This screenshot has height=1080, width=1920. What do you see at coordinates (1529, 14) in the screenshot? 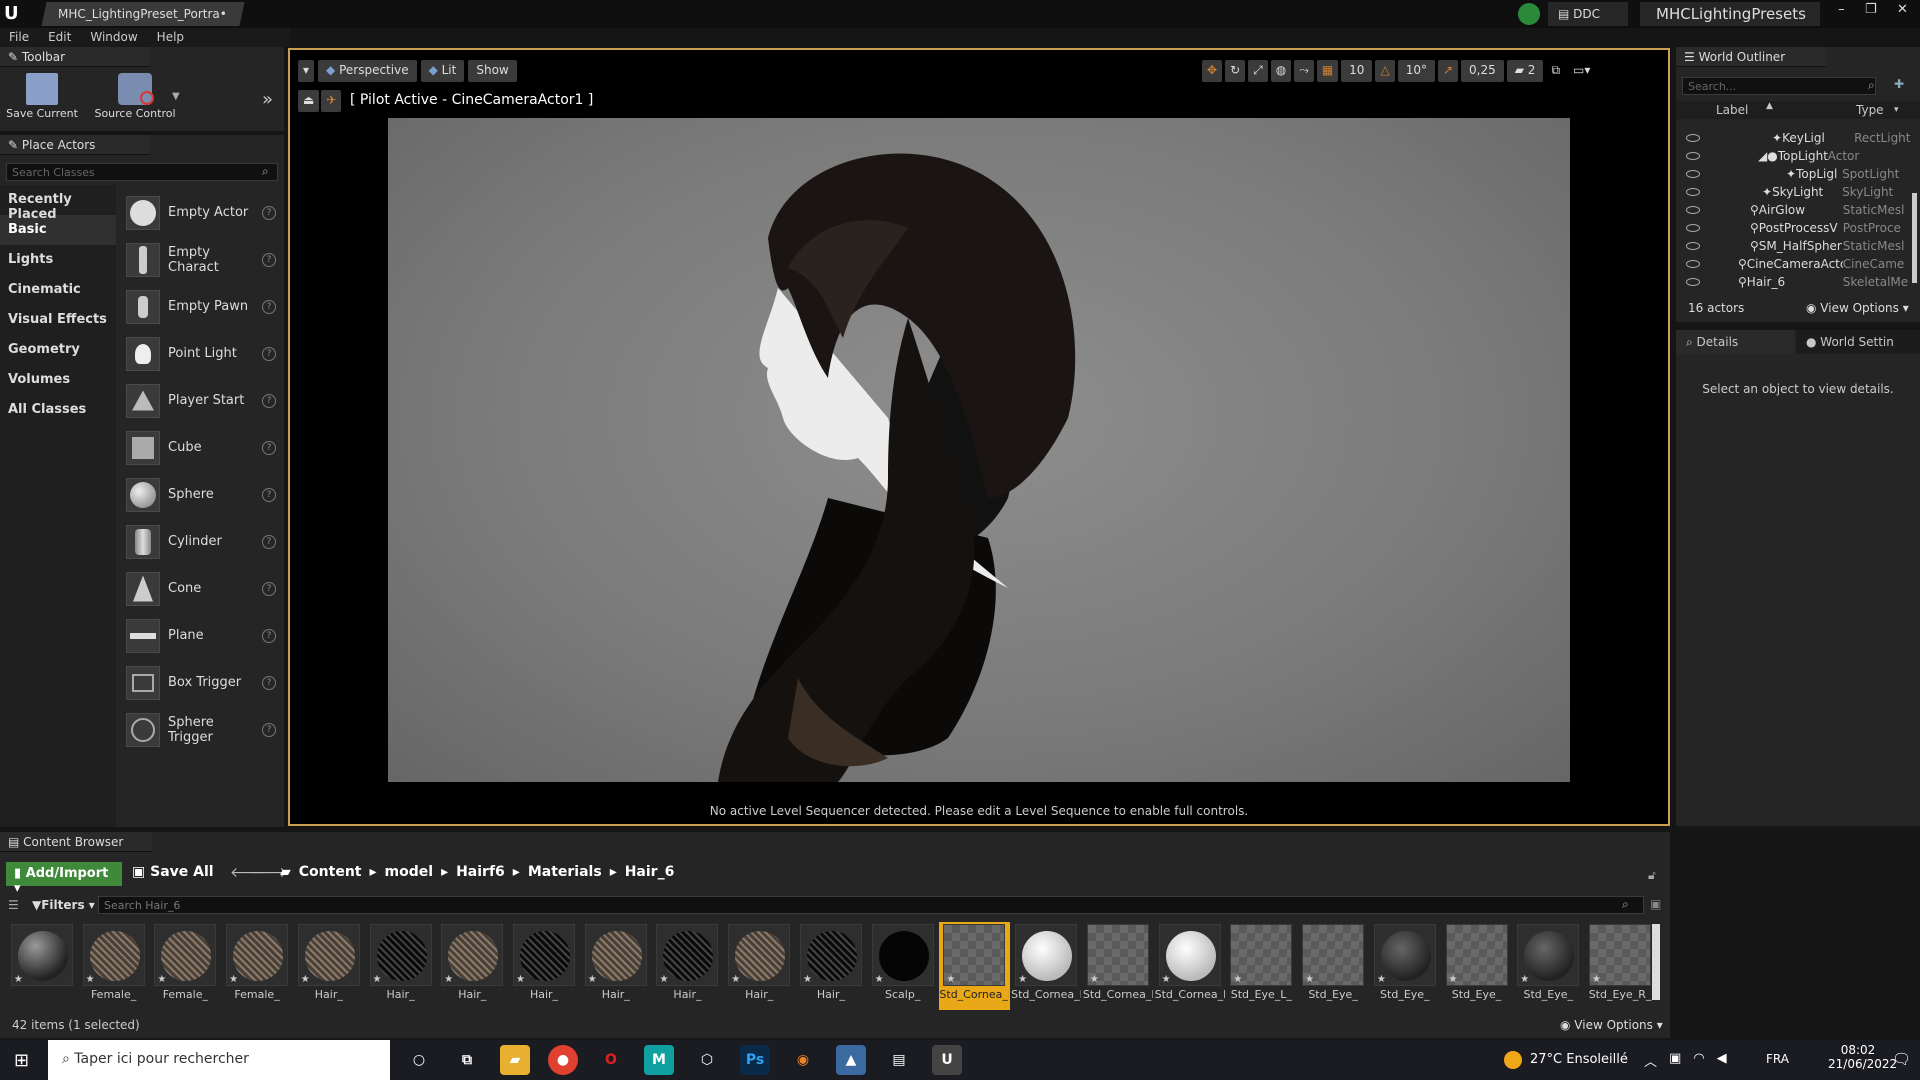
I see `source-control-status-icon` at bounding box center [1529, 14].